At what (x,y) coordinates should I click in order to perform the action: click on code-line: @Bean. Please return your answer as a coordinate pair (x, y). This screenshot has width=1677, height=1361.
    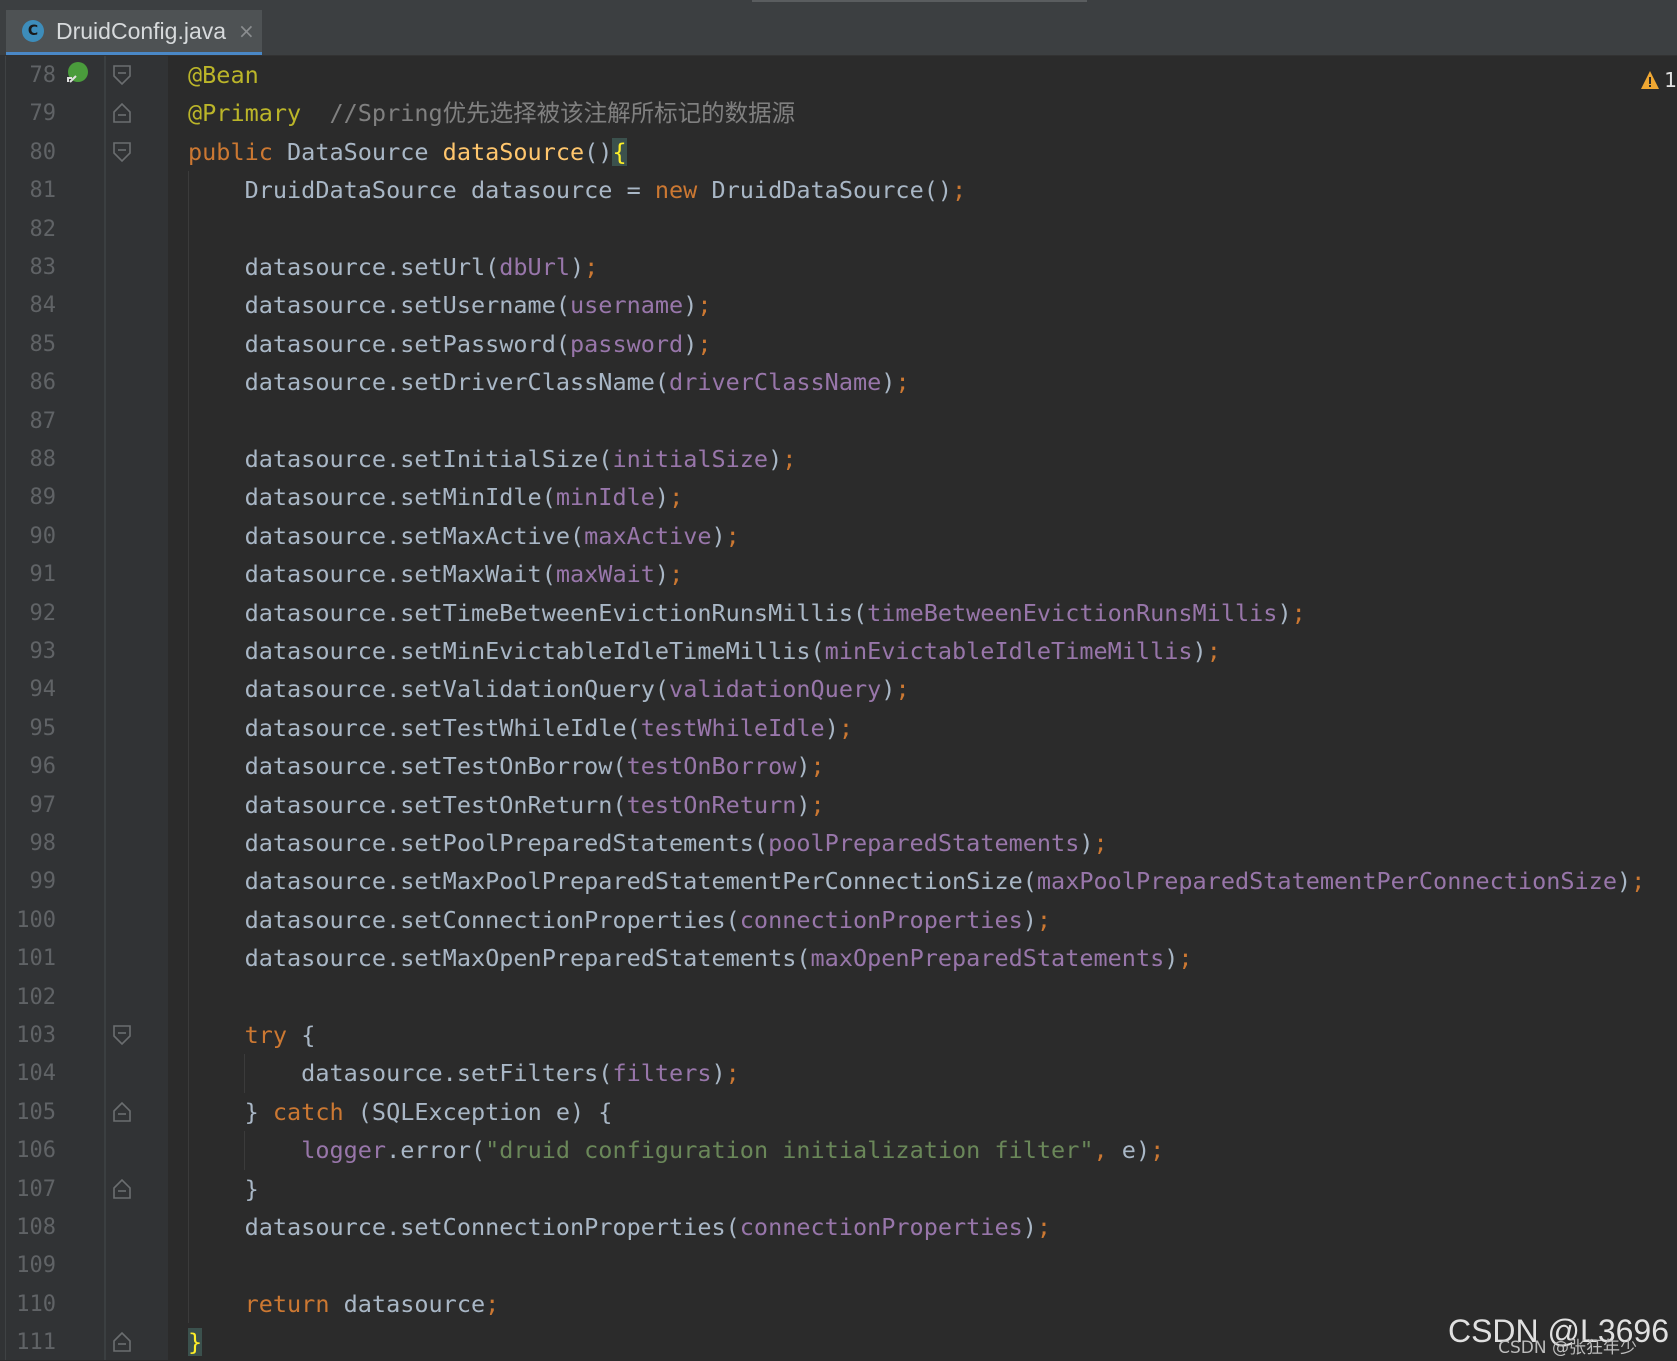
    Looking at the image, I should click on (223, 75).